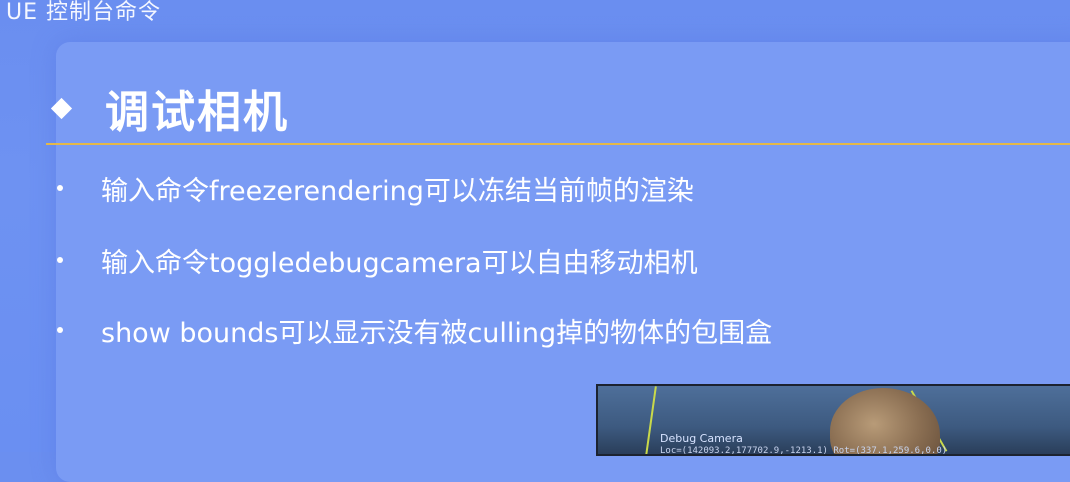 The height and width of the screenshot is (482, 1070). What do you see at coordinates (437, 333) in the screenshot?
I see `bullet-text: show bounds可以显示没有被culling掉的物体的包围盒` at bounding box center [437, 333].